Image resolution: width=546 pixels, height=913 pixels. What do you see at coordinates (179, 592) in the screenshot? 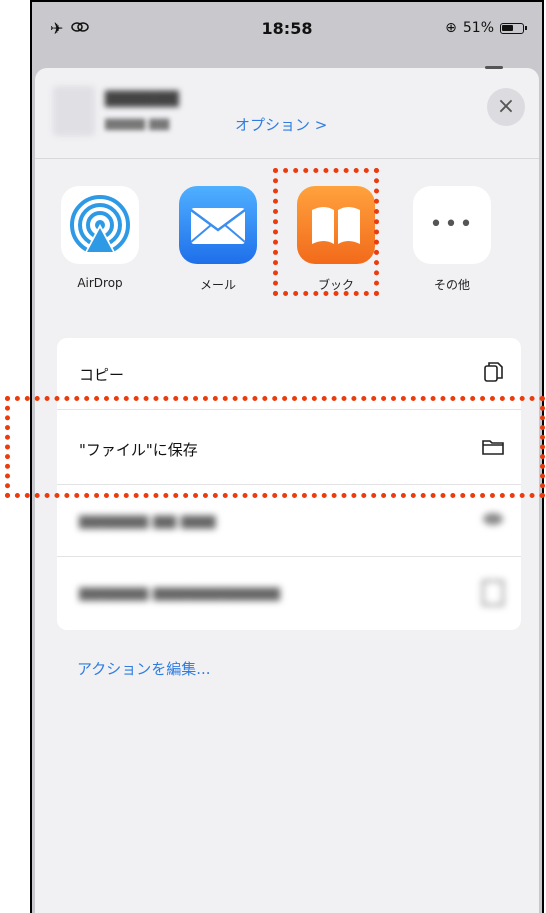
I see `action-label-blurred: ▆▆▆▆▆▆ ▆▆▆▆▆▆▆▆▆▆▆` at bounding box center [179, 592].